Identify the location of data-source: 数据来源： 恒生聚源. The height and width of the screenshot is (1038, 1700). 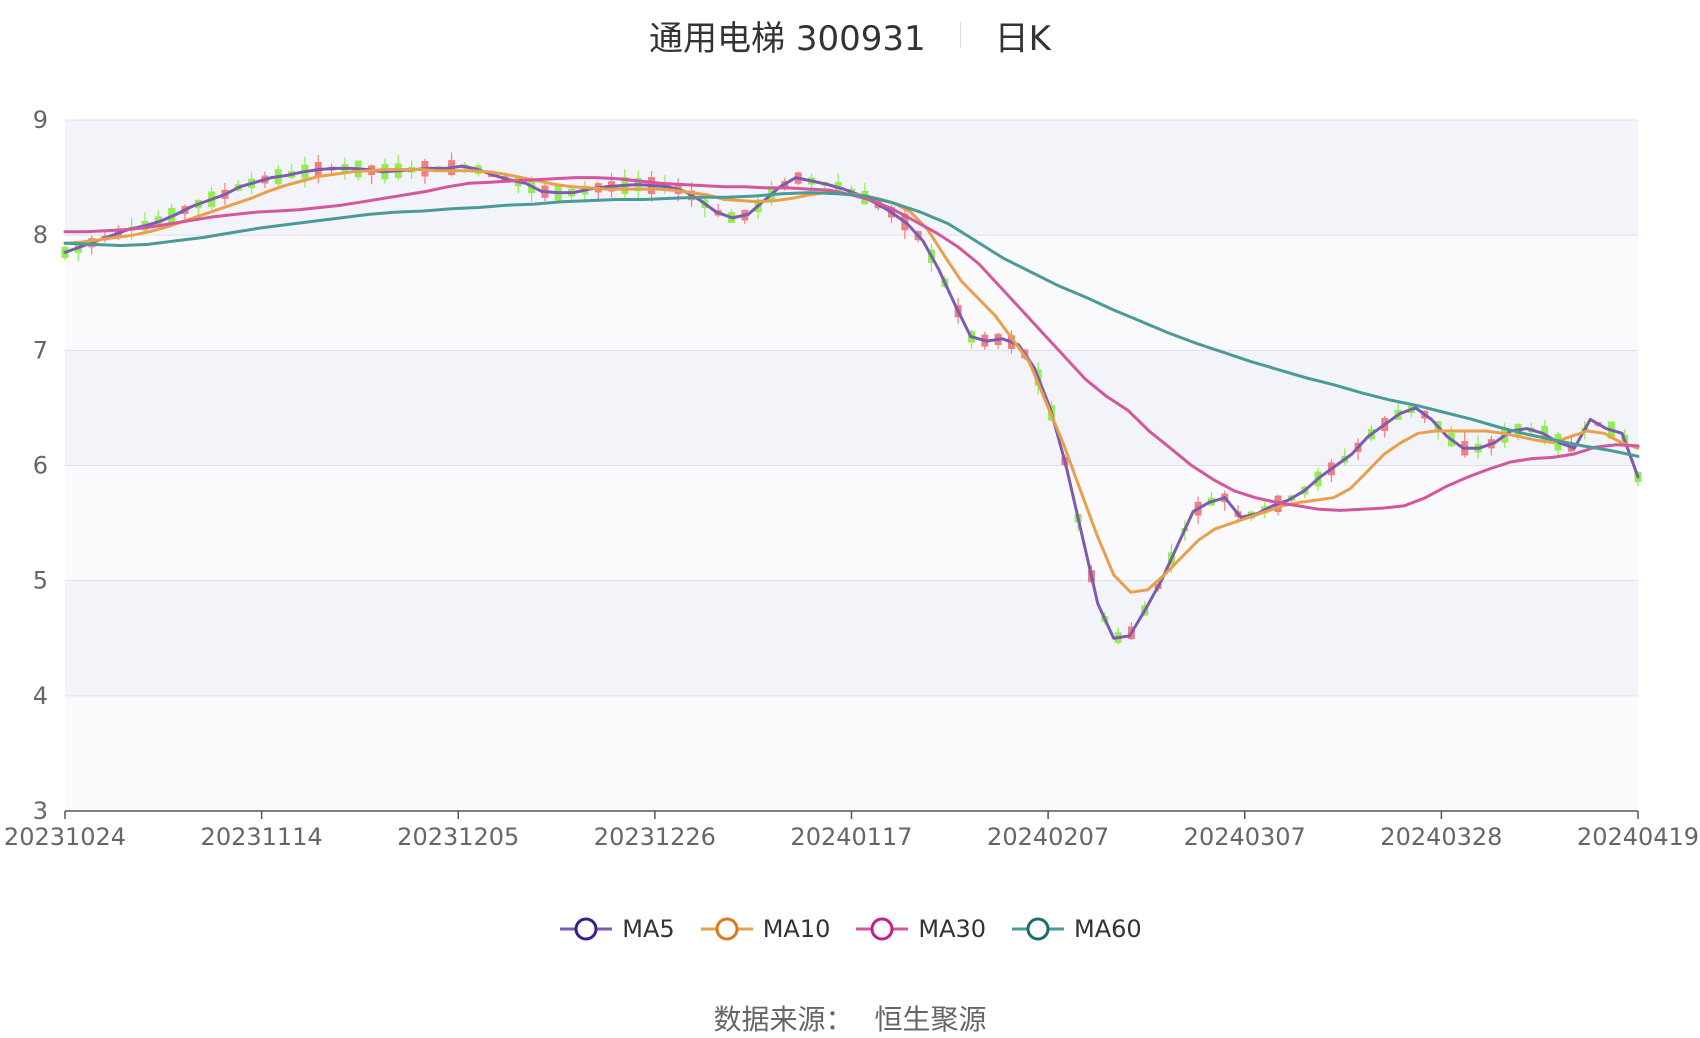
(850, 1018).